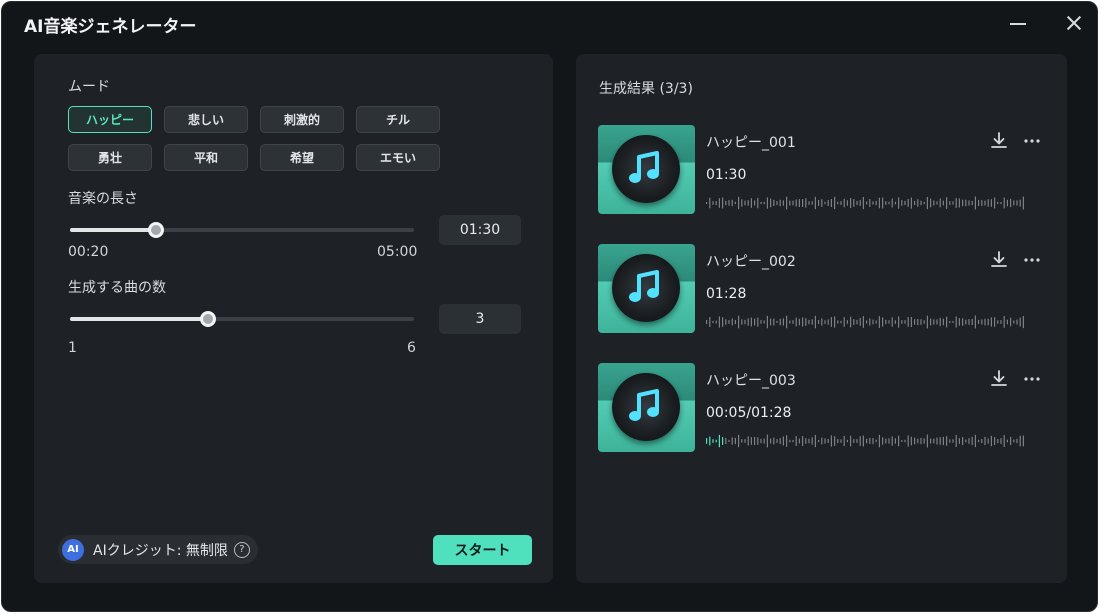 Image resolution: width=1100 pixels, height=614 pixels. I want to click on ai-credits-text: AIクレジット: 無制限, so click(160, 550).